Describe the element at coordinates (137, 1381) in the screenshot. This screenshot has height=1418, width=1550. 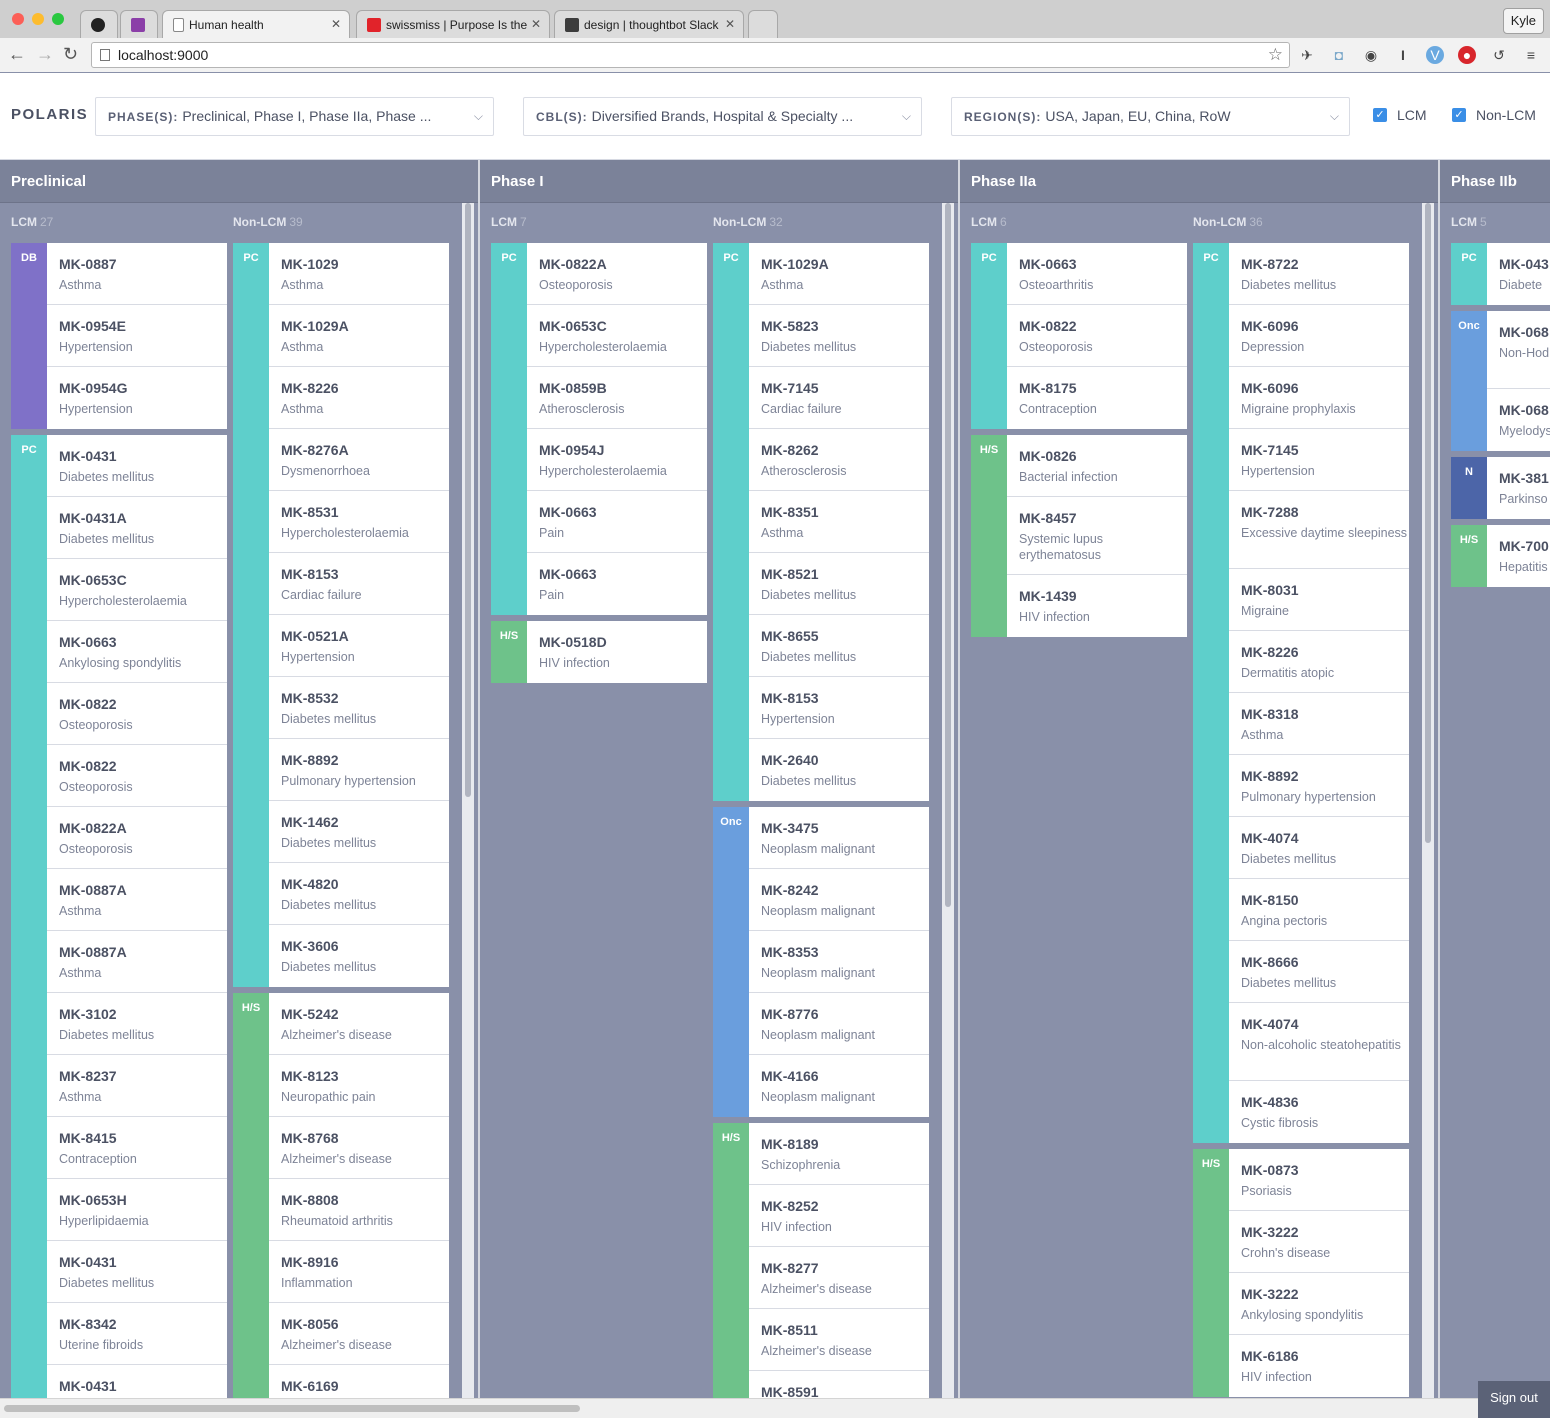
I see `compound-card: MK-0431` at that location.